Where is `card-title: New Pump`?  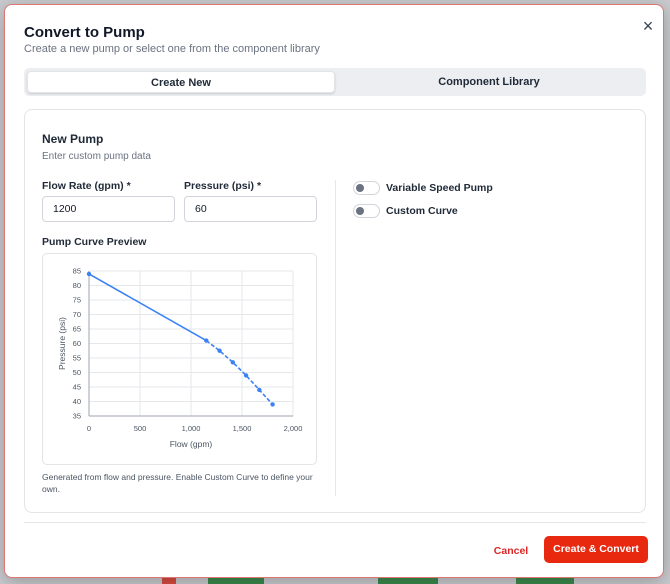 card-title: New Pump is located at coordinates (73, 139).